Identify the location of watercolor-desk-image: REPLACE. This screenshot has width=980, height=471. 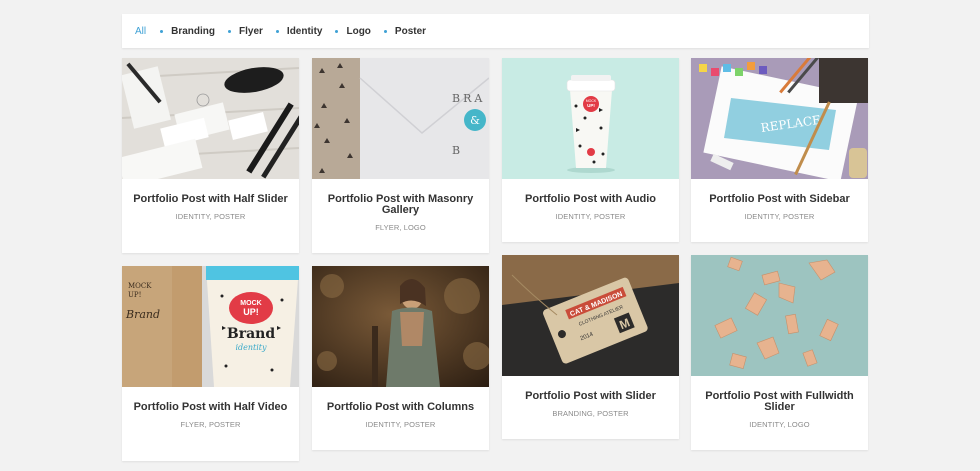
(779, 118).